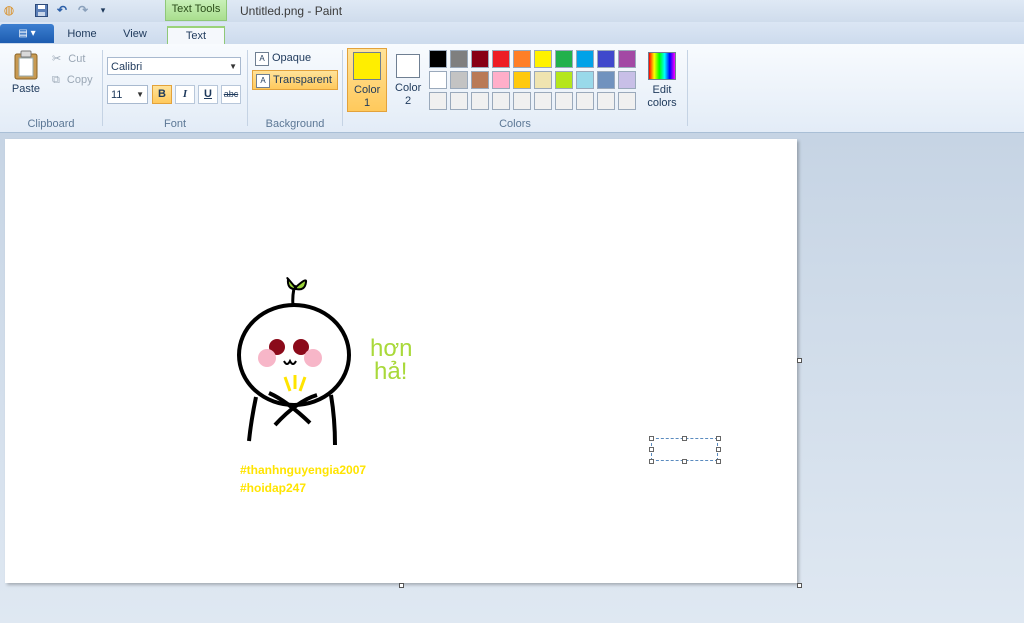 The height and width of the screenshot is (623, 1024). Describe the element at coordinates (401, 585) in the screenshot. I see `resize-handle-bottom` at that location.